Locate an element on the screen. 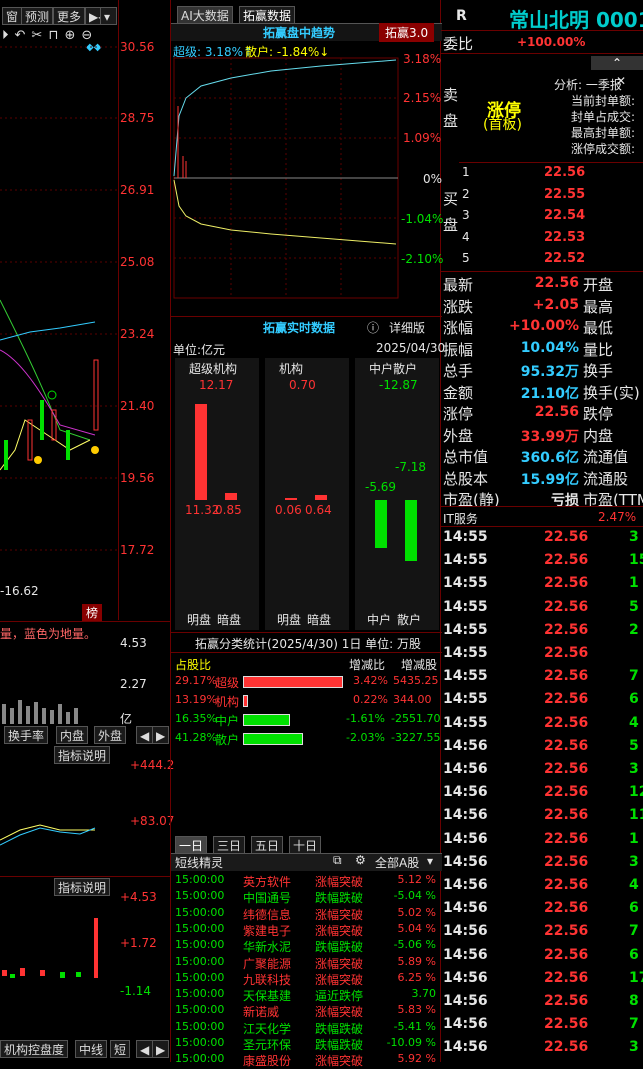 The width and height of the screenshot is (643, 1069). tab-5day: 五日 is located at coordinates (267, 845).